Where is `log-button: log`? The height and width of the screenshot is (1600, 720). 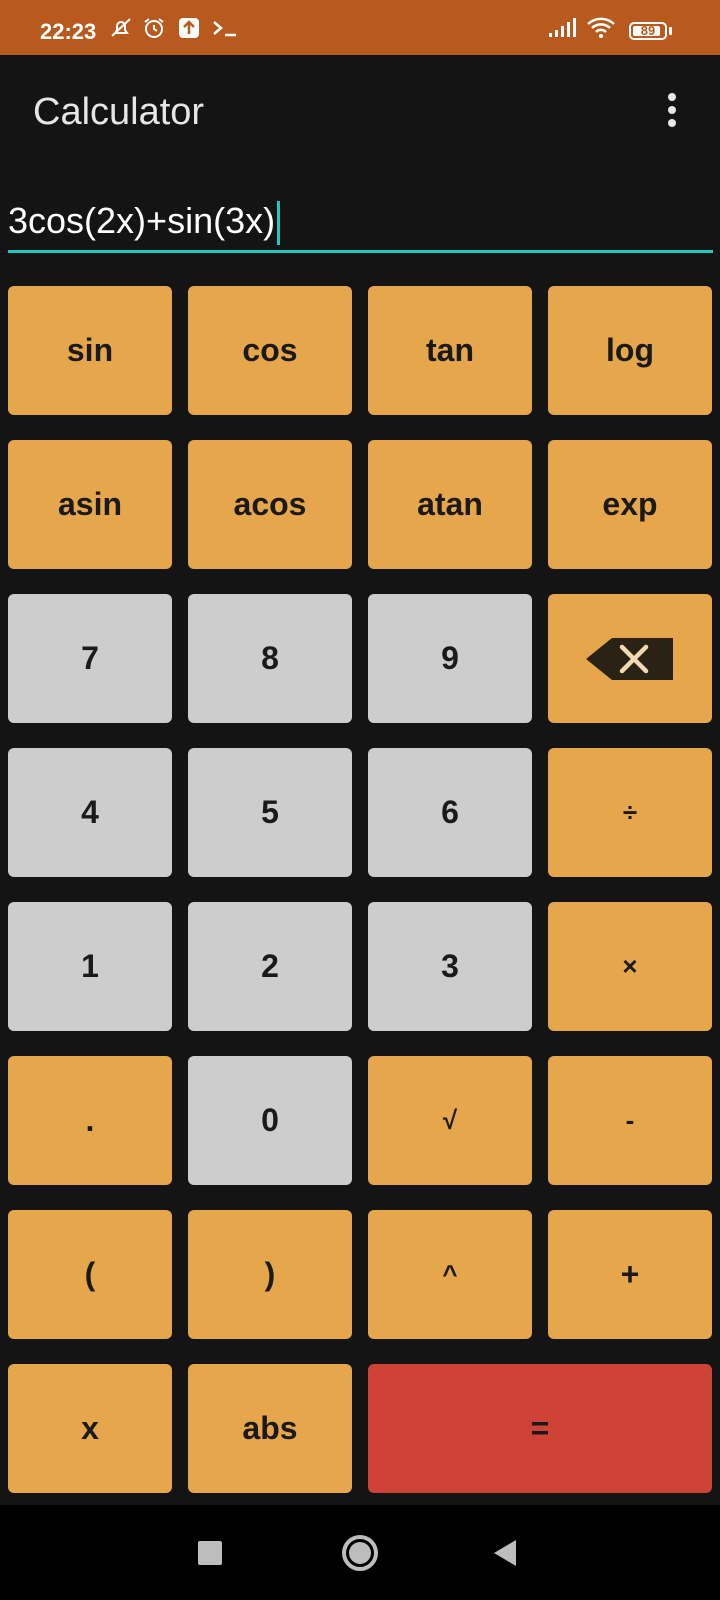
log-button: log is located at coordinates (630, 350).